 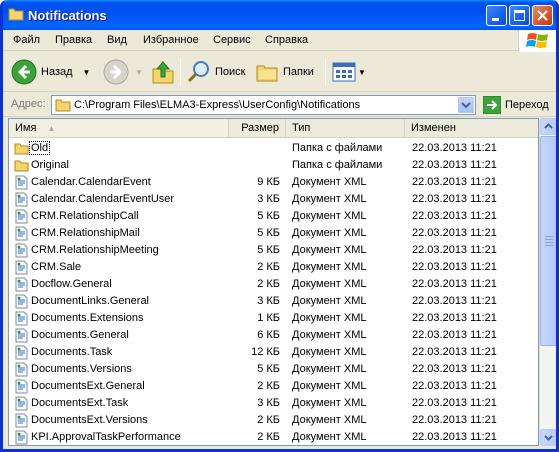 What do you see at coordinates (268, 182) in the screenshot?
I see `file-size: 9 КБ` at bounding box center [268, 182].